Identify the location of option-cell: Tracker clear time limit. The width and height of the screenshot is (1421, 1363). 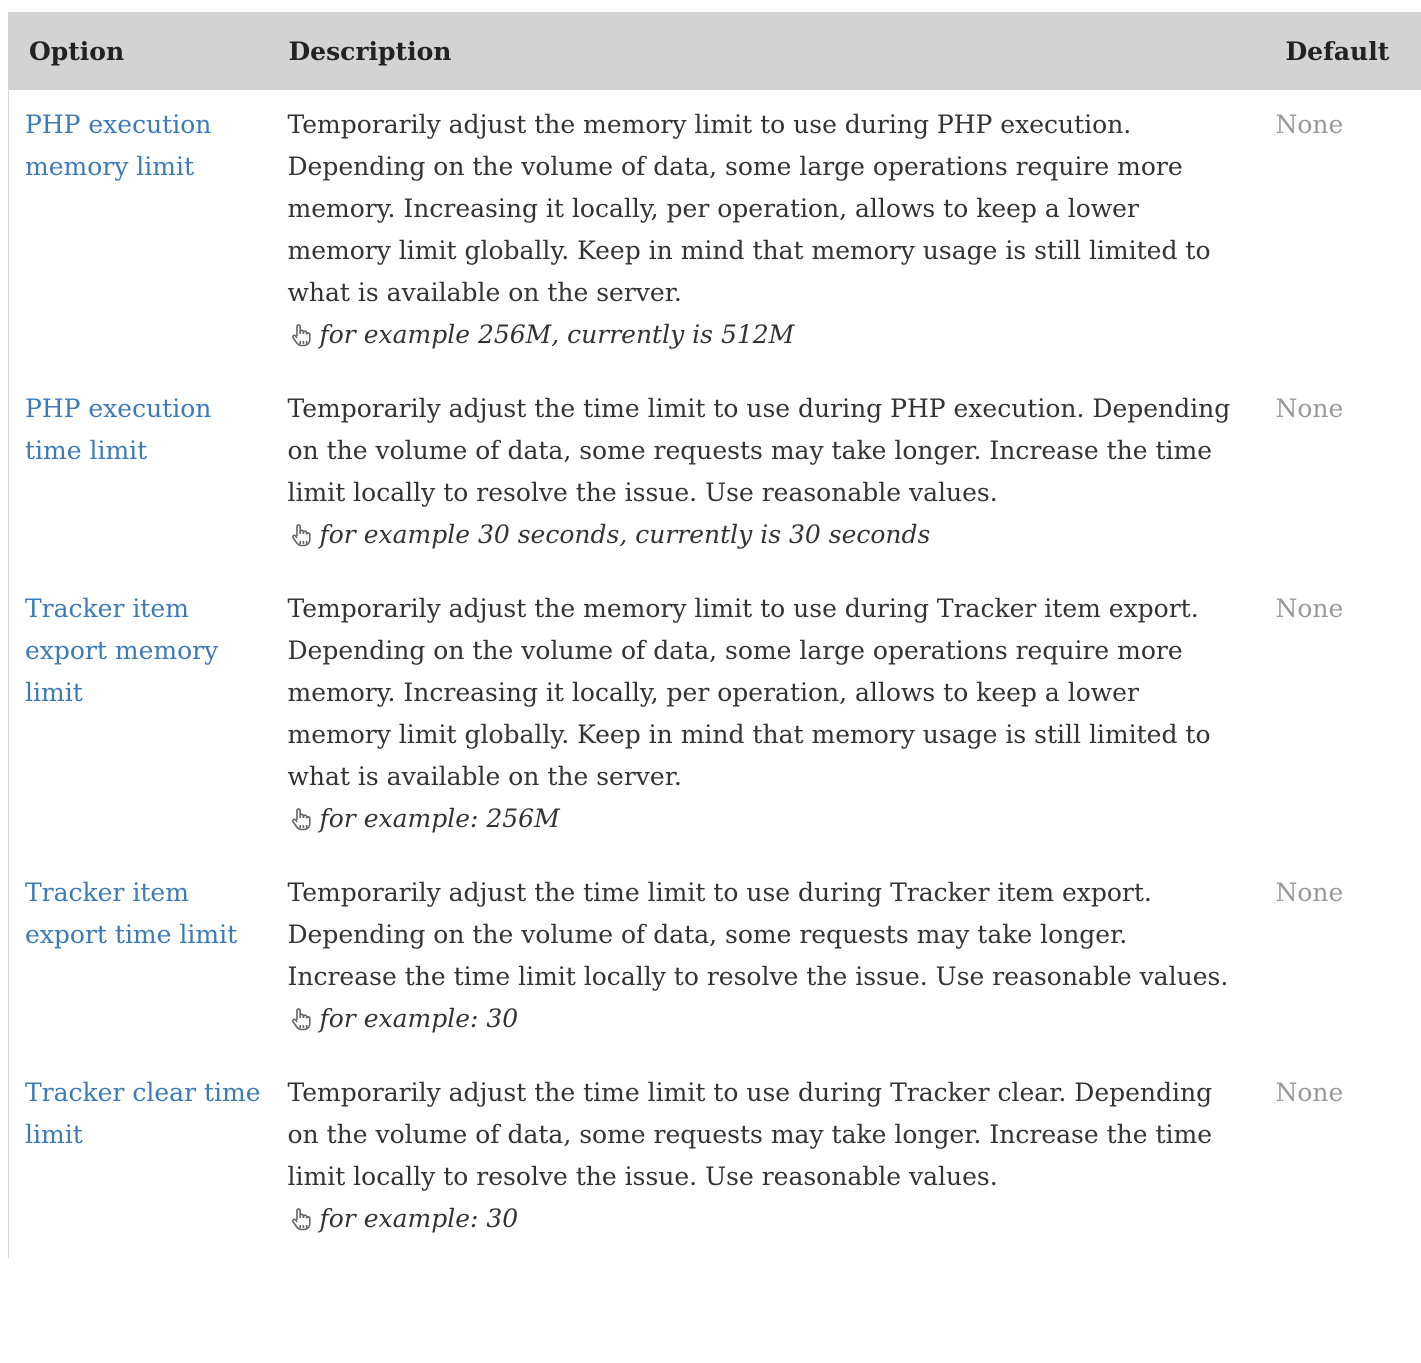
(140, 1158).